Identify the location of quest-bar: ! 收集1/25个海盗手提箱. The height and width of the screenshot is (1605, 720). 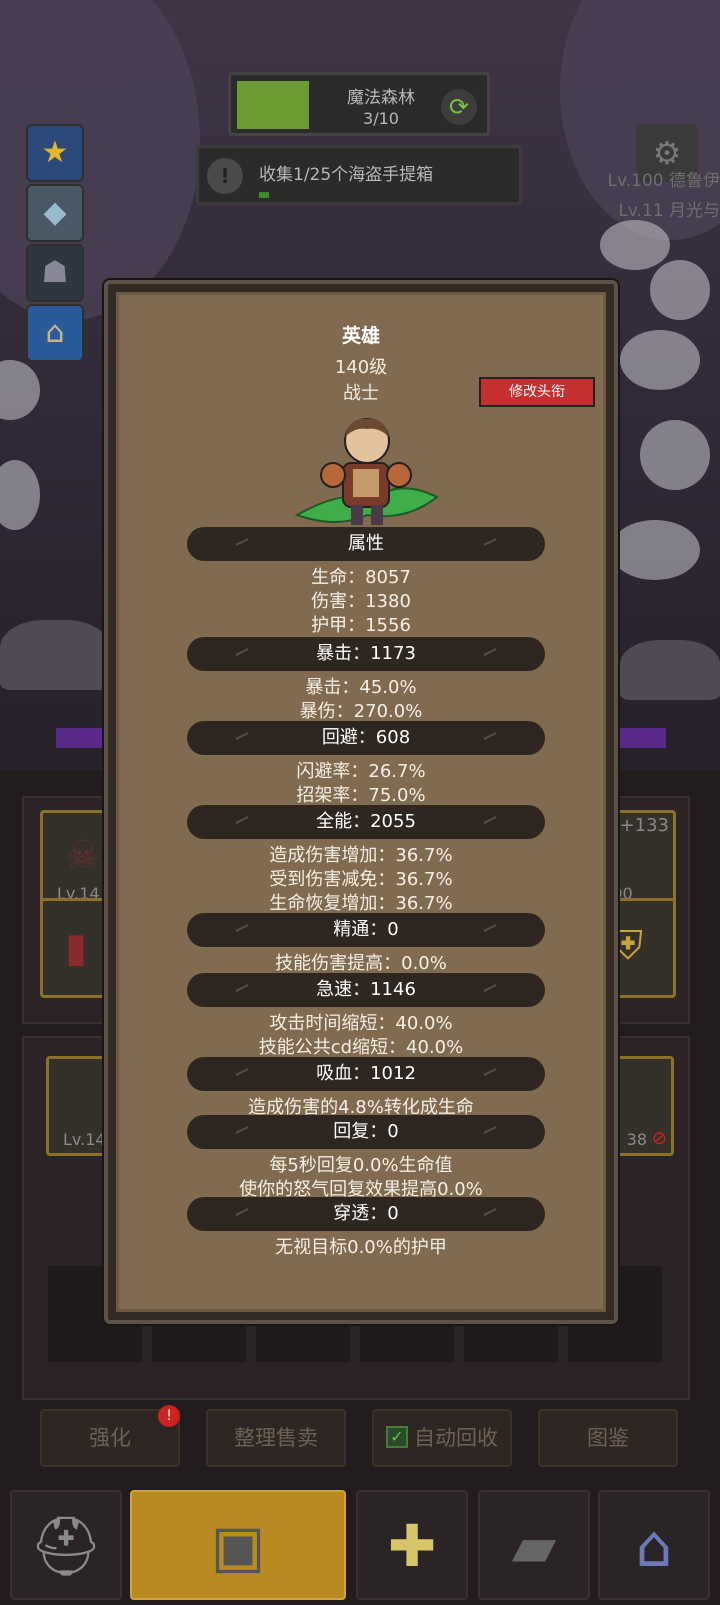
(359, 175).